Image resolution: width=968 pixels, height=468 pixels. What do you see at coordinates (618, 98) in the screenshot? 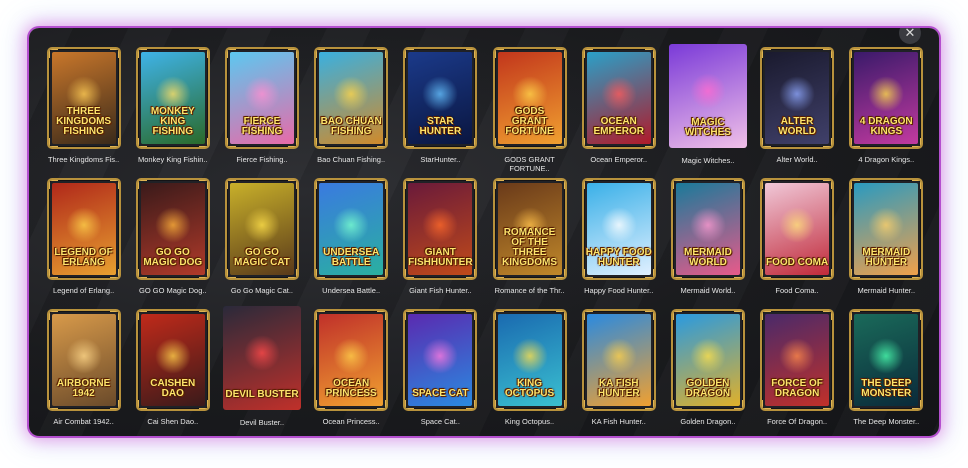
I see `game-thumbnail: Ocean Emperor` at bounding box center [618, 98].